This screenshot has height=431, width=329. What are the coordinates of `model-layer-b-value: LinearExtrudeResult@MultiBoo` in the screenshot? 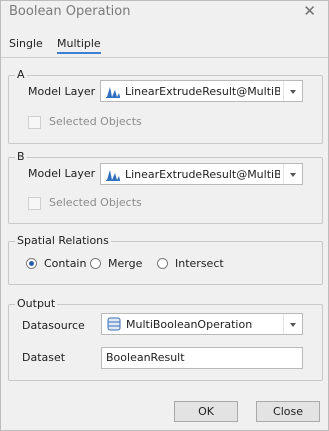 It's located at (202, 174).